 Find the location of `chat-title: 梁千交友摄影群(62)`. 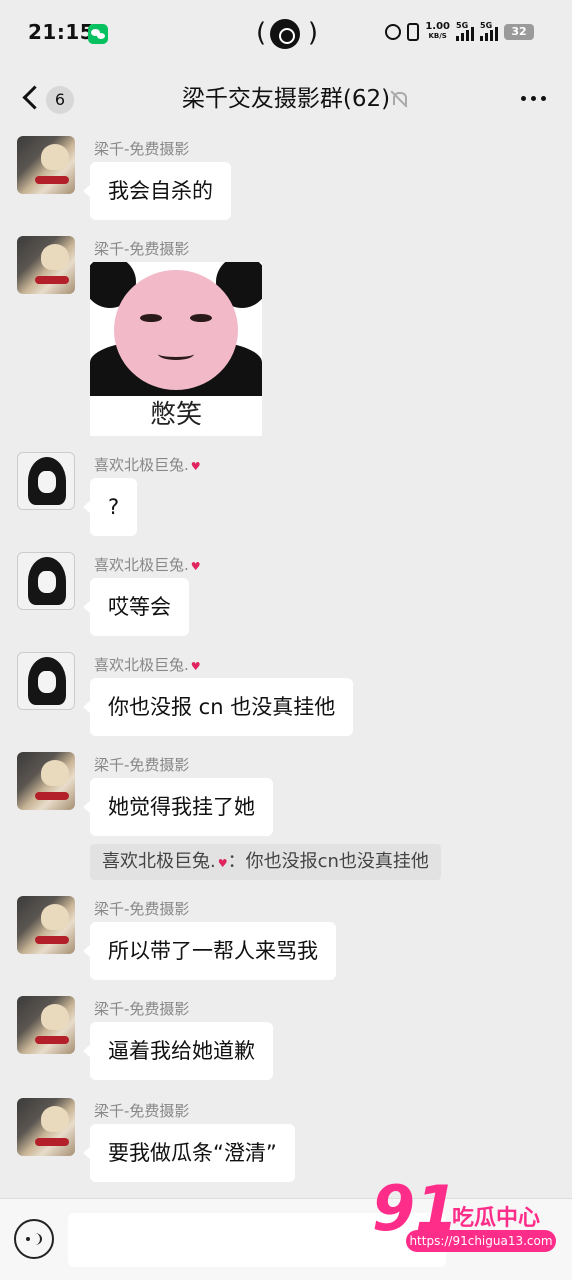

chat-title: 梁千交友摄影群(62) is located at coordinates (286, 99).